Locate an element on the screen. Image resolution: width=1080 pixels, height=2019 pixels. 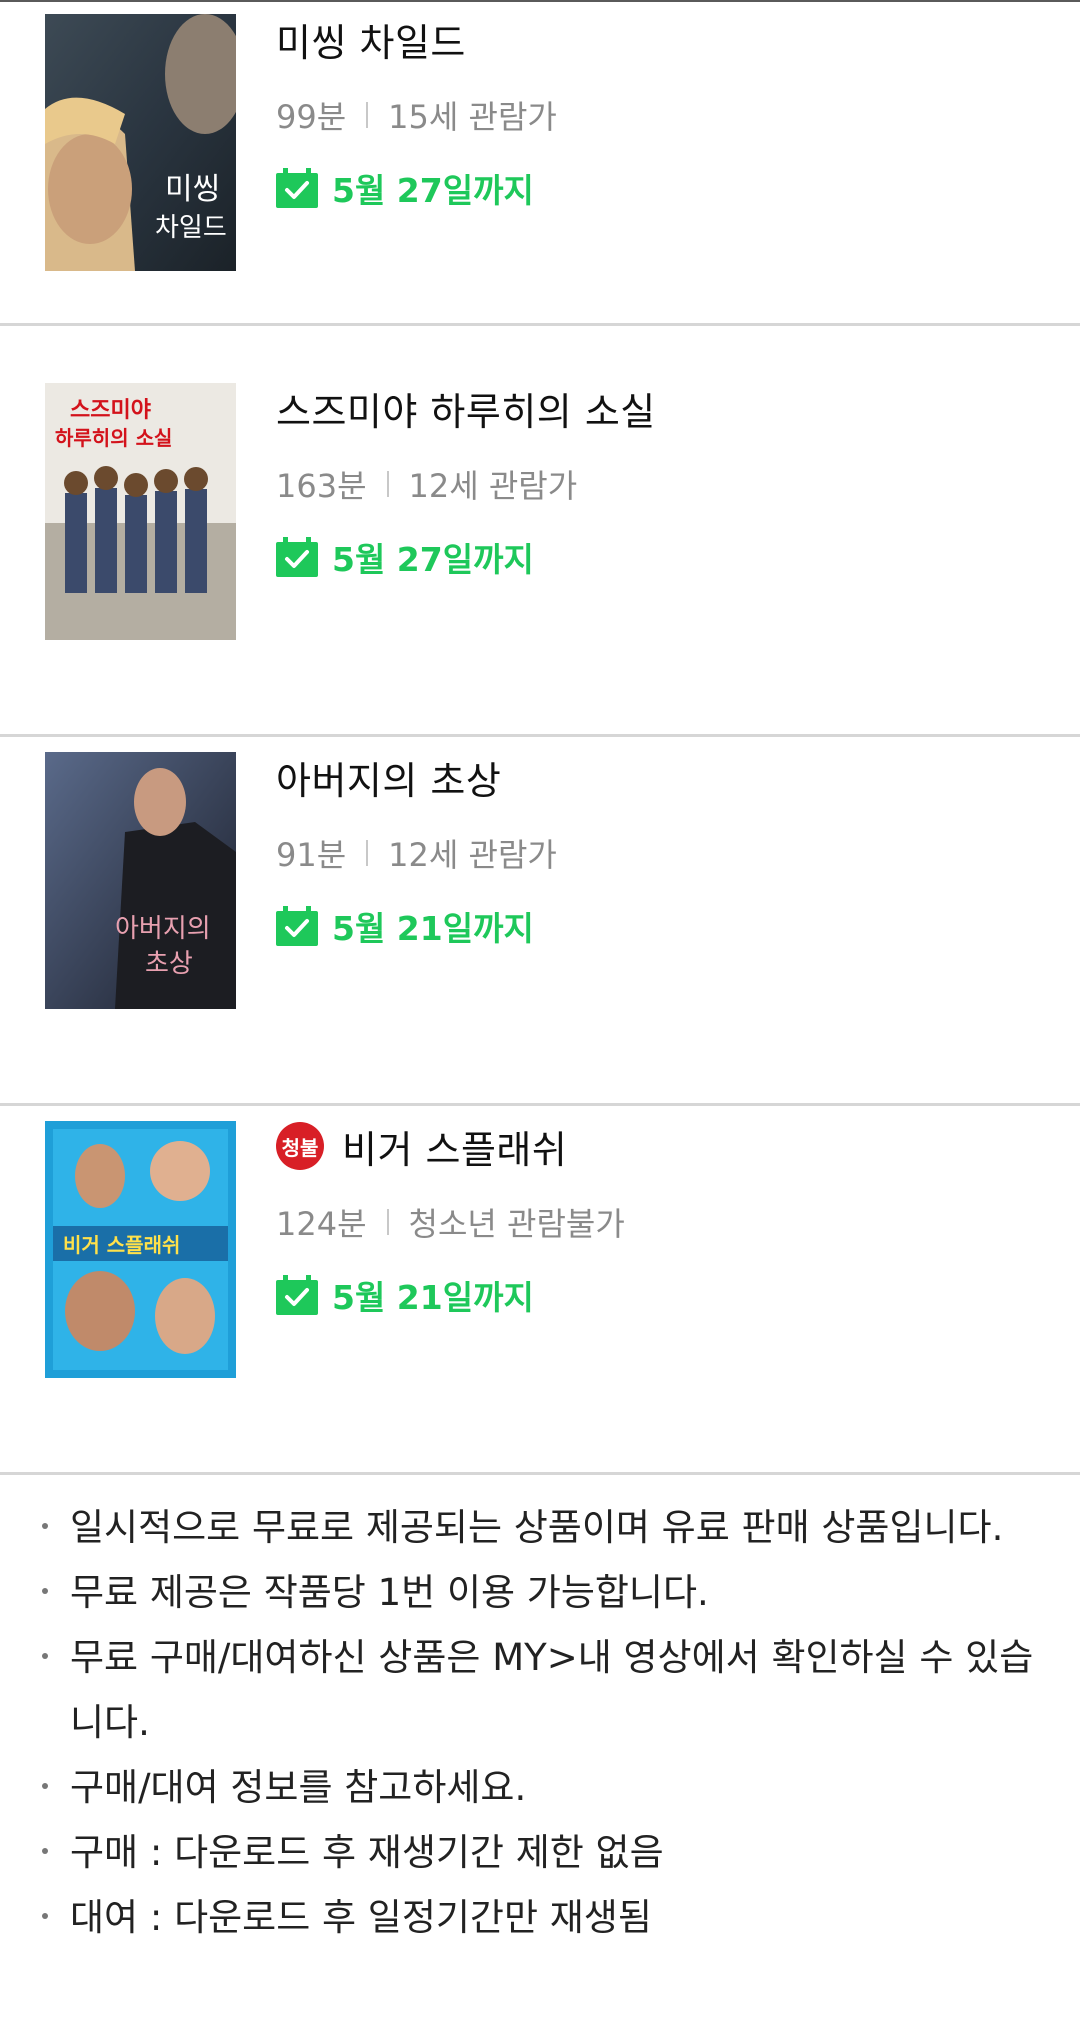
poster-title-line1: 미씽 is located at coordinates (192, 189).